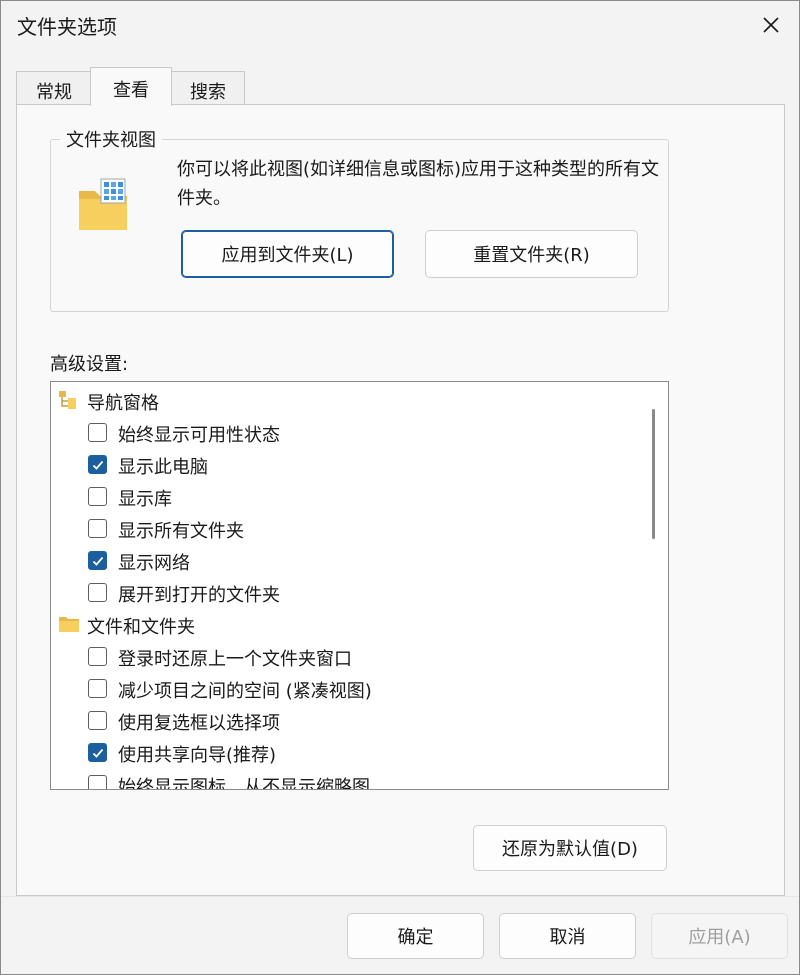 Image resolution: width=800 pixels, height=975 pixels. I want to click on category-navigation-pane: 导航窗格, so click(346, 400).